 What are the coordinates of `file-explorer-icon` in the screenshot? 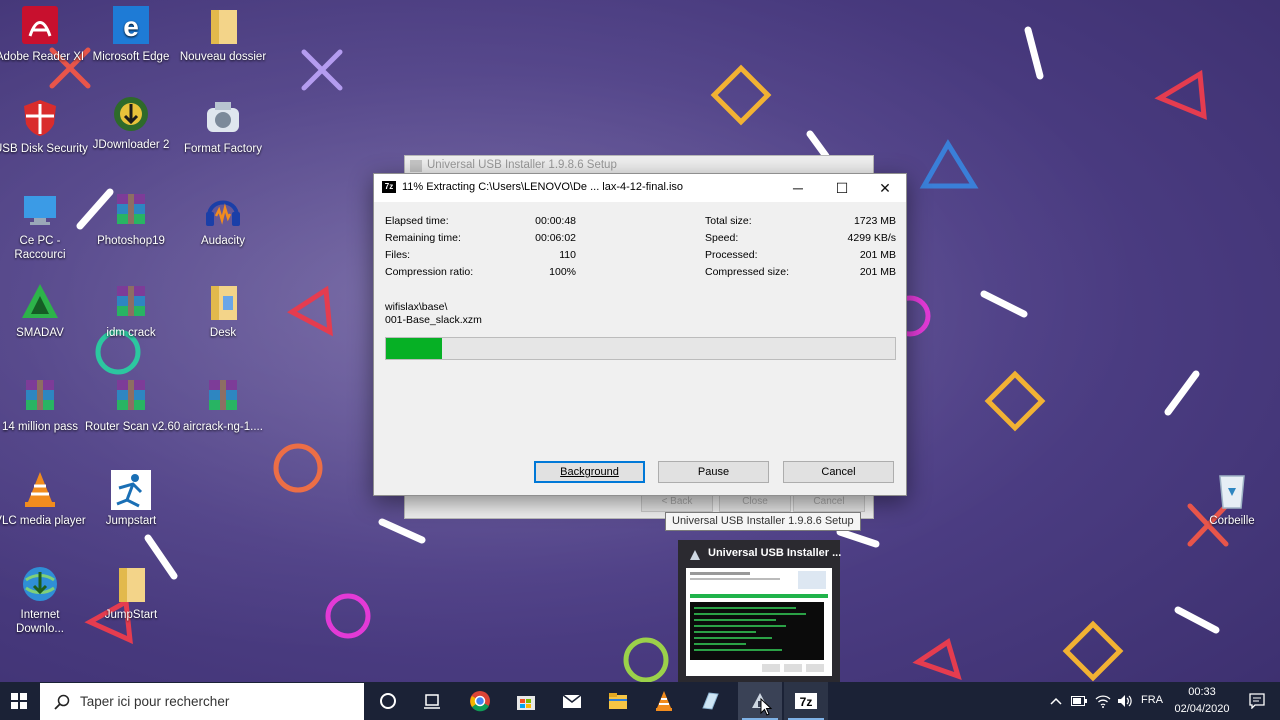 It's located at (618, 701).